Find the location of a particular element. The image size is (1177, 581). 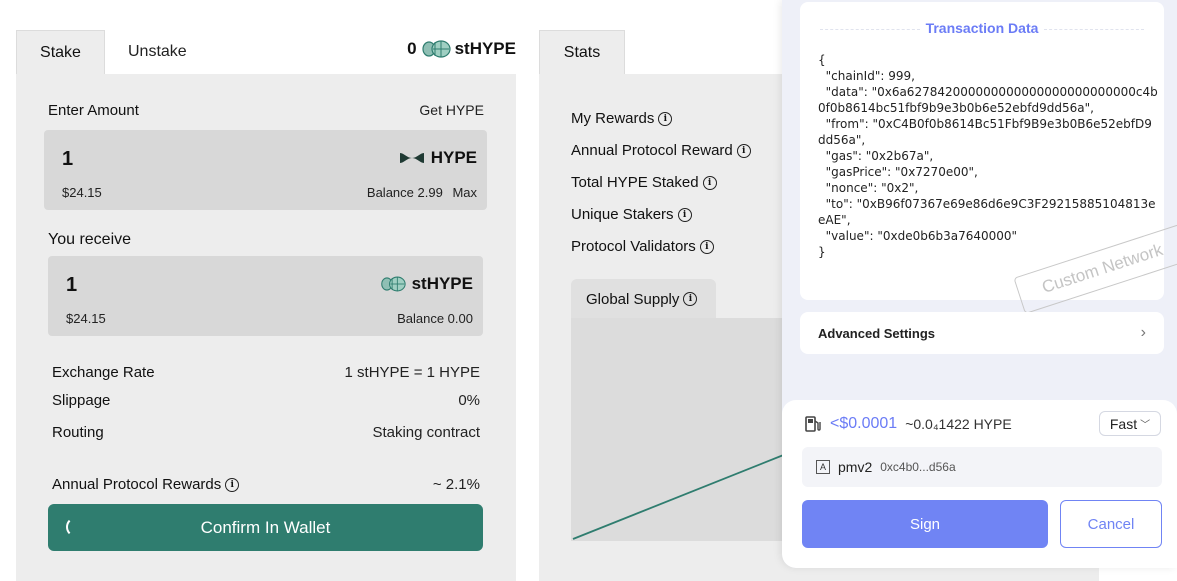

stat-unique-stakers: Unique Stakers i is located at coordinates (631, 214).